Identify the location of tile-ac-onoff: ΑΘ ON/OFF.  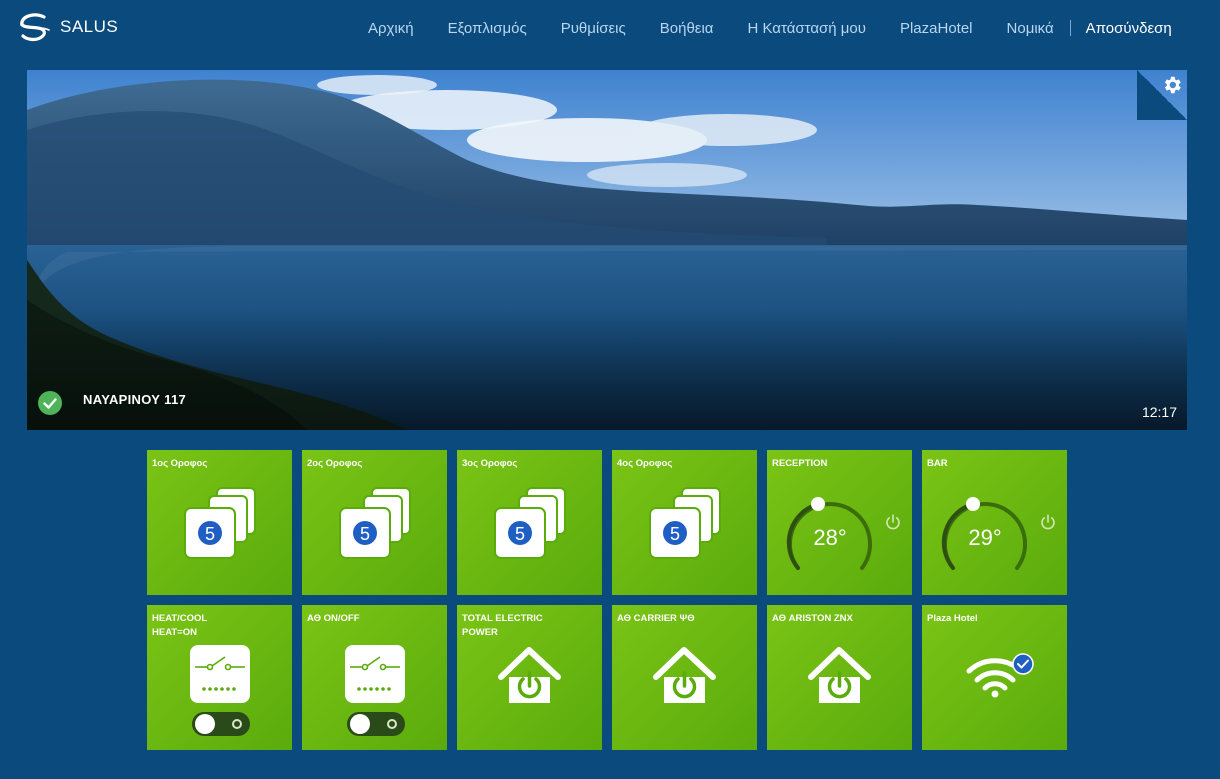
(374, 677).